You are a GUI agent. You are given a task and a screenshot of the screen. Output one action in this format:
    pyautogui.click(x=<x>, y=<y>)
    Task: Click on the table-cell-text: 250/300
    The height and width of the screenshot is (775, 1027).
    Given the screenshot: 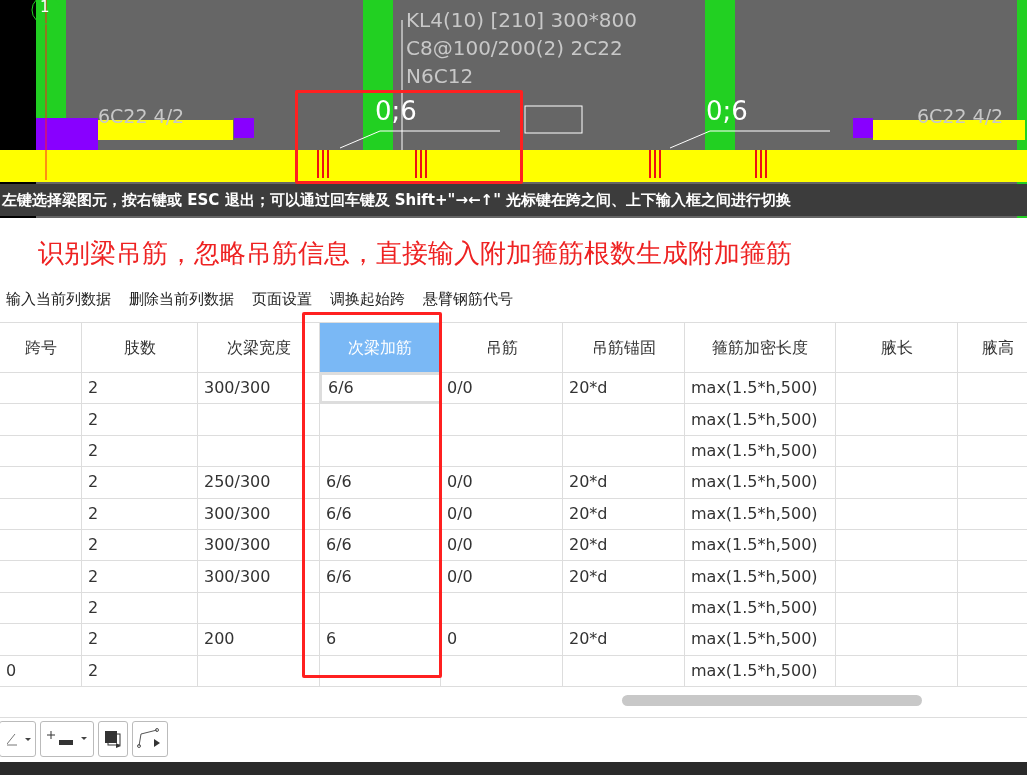 What is the action you would take?
    pyautogui.click(x=237, y=482)
    